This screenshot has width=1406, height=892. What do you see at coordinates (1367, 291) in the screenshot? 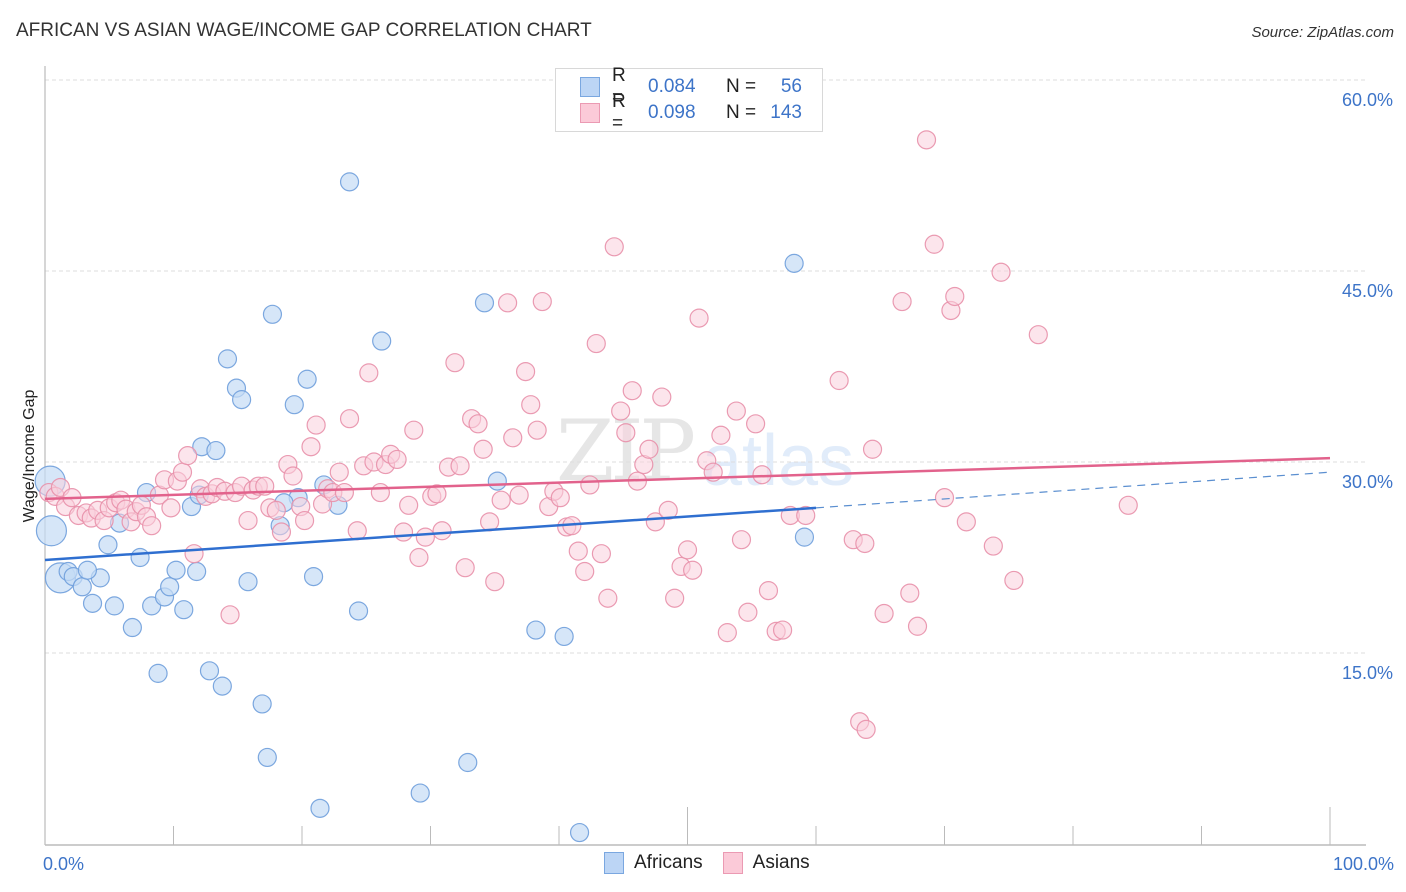
I see `y-tick-label: 45.0%` at bounding box center [1367, 291].